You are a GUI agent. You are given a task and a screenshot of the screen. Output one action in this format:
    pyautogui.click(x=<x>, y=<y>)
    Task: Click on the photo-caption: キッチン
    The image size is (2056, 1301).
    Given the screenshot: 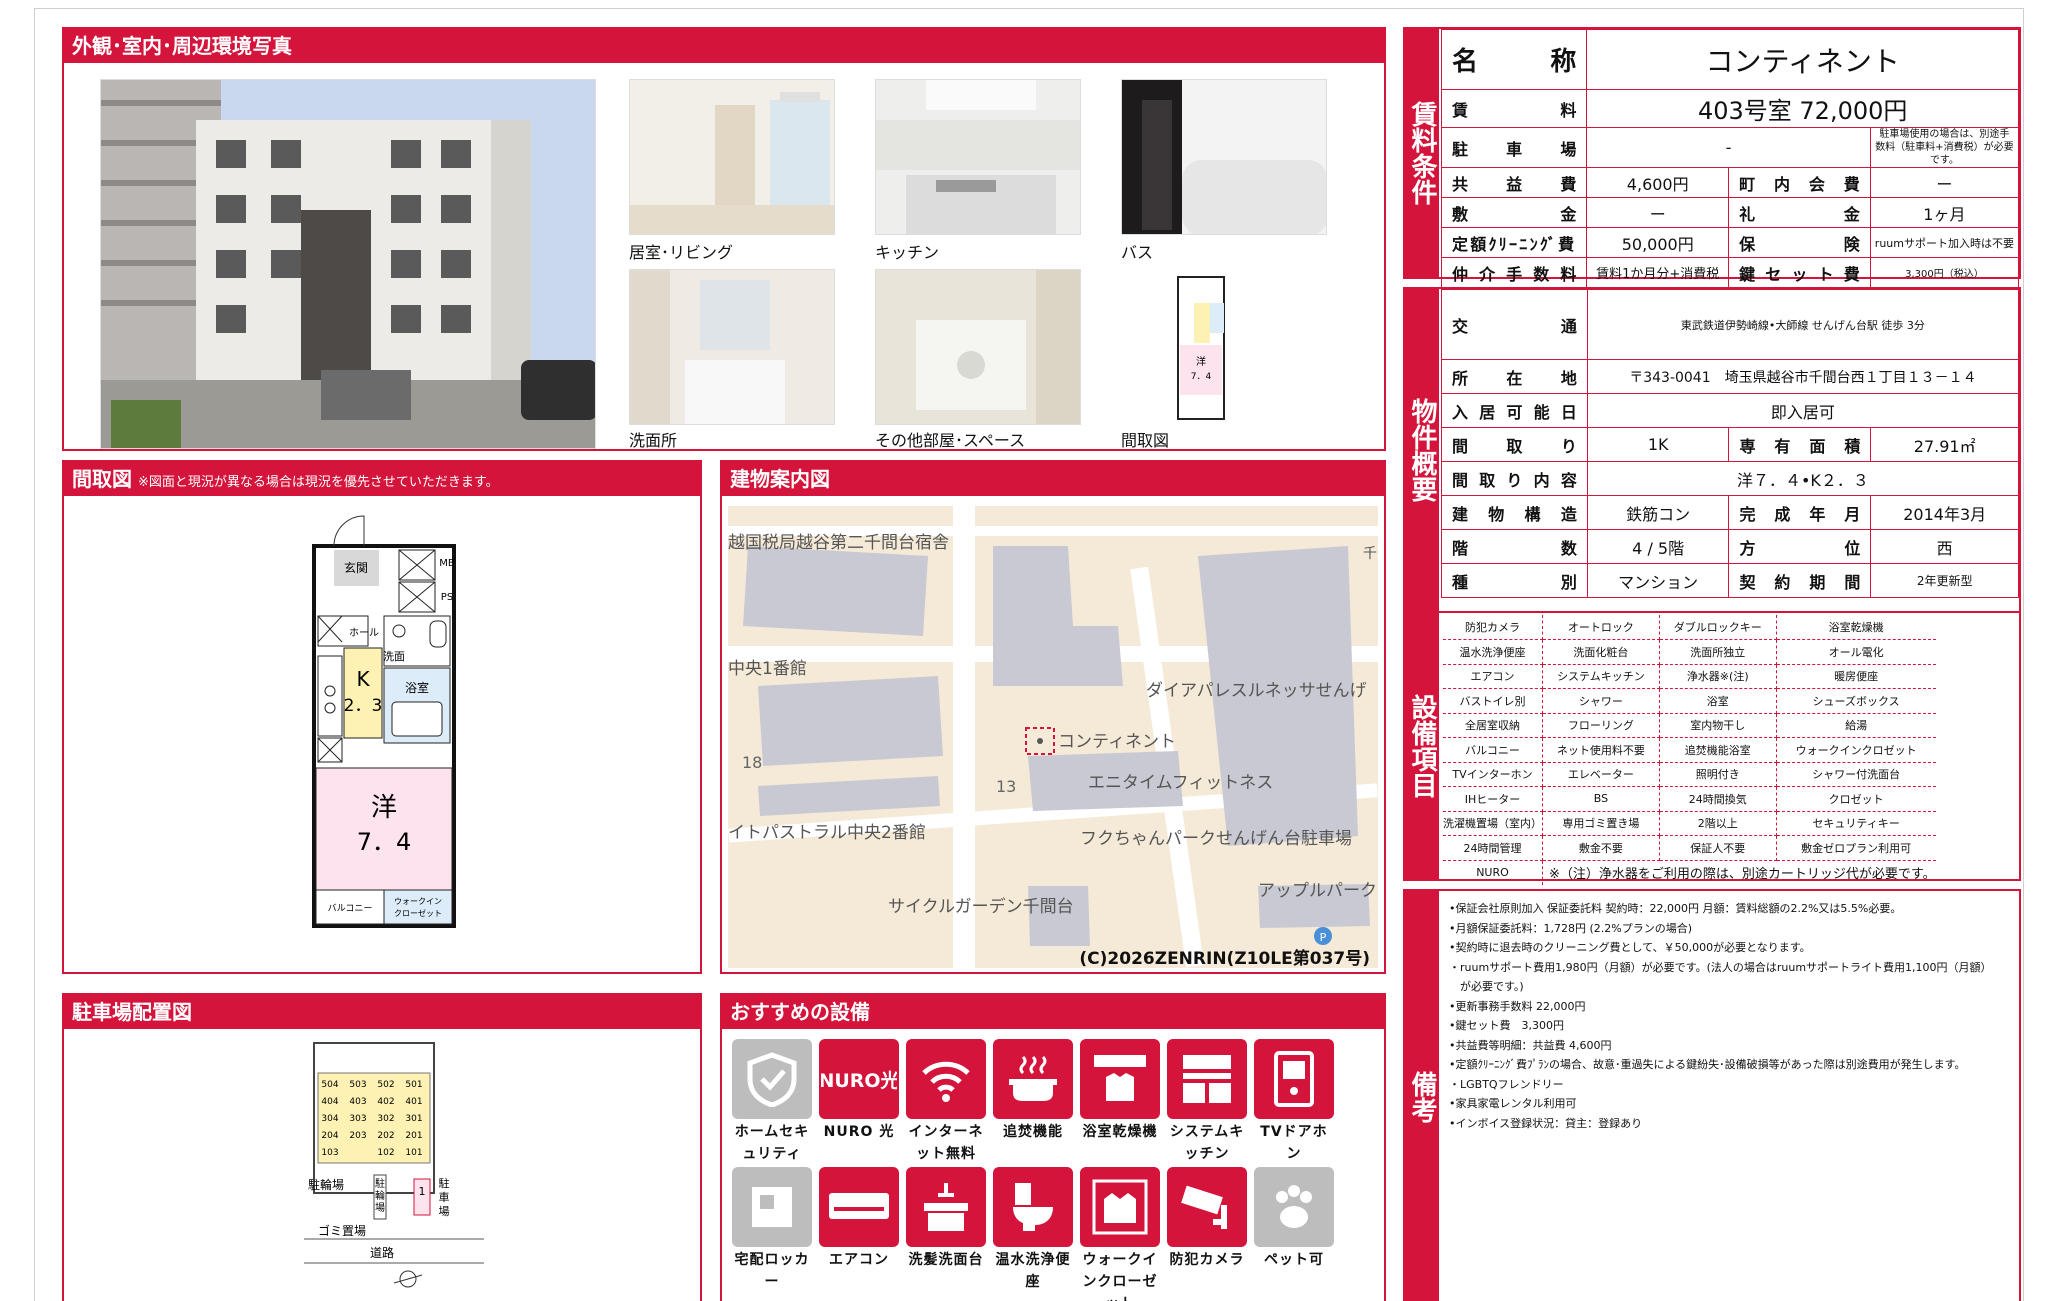 What is the action you would take?
    pyautogui.click(x=907, y=252)
    